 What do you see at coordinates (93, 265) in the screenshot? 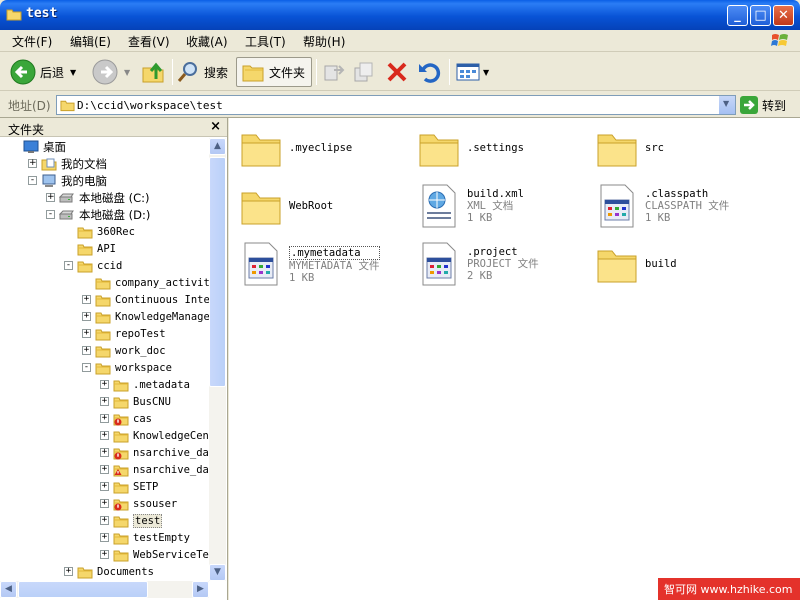
I see `tree-item: - ccid` at bounding box center [93, 265].